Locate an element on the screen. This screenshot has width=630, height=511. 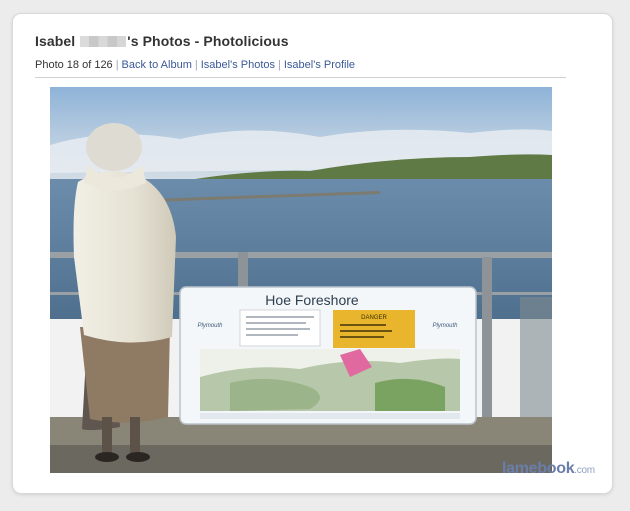
page-title: Isabel 's Photos - Photolicious is located at coordinates (162, 41).